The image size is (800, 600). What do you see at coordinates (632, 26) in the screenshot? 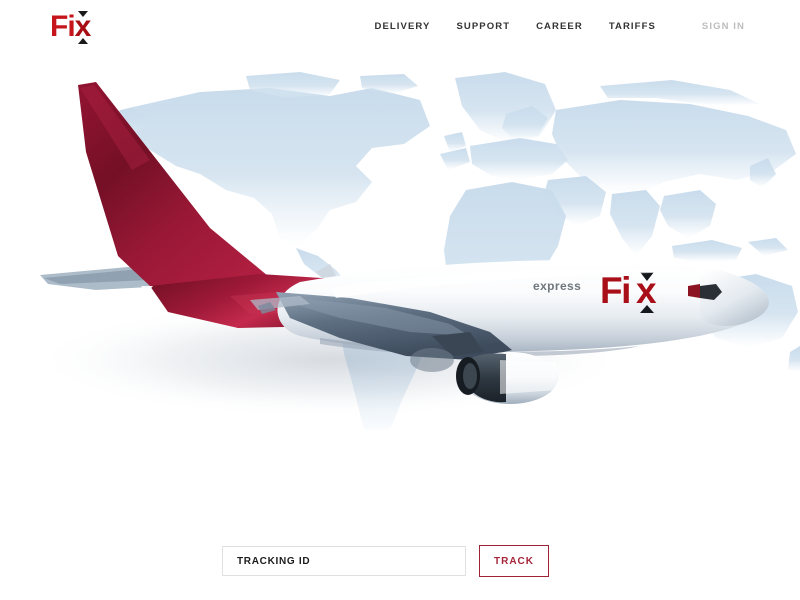
I see `nav-item-tariffs: TARIFFS` at bounding box center [632, 26].